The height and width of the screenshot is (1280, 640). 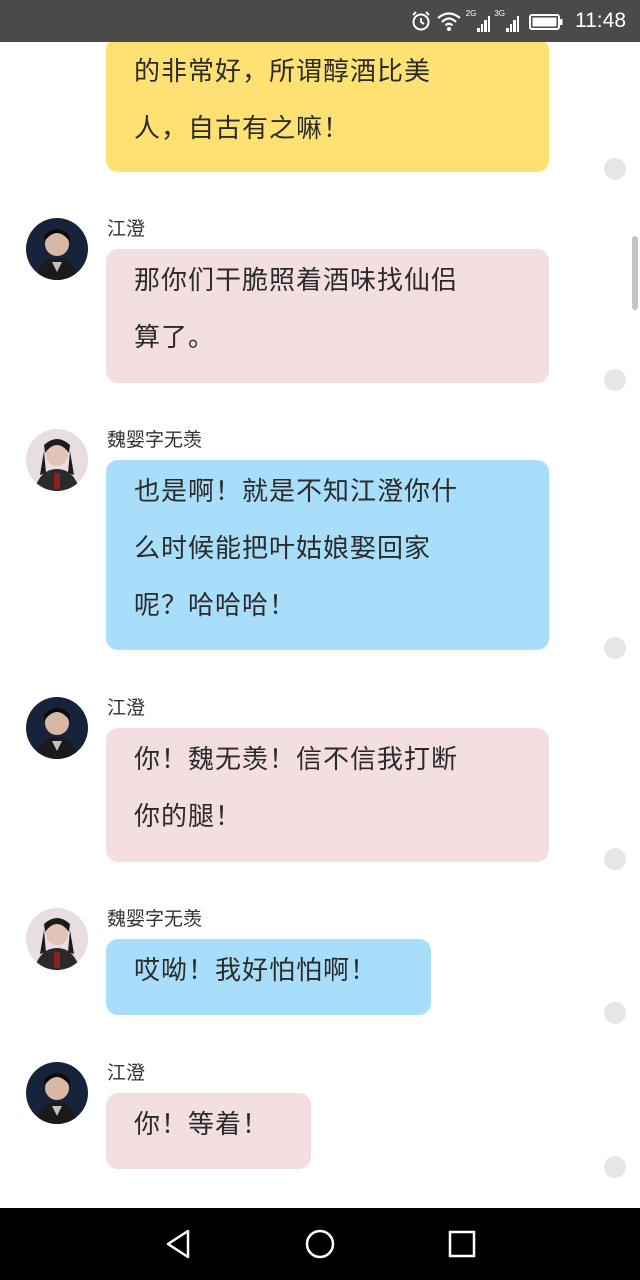 What do you see at coordinates (256, 971) in the screenshot?
I see `message-line: 哎呦！我好怕怕啊！` at bounding box center [256, 971].